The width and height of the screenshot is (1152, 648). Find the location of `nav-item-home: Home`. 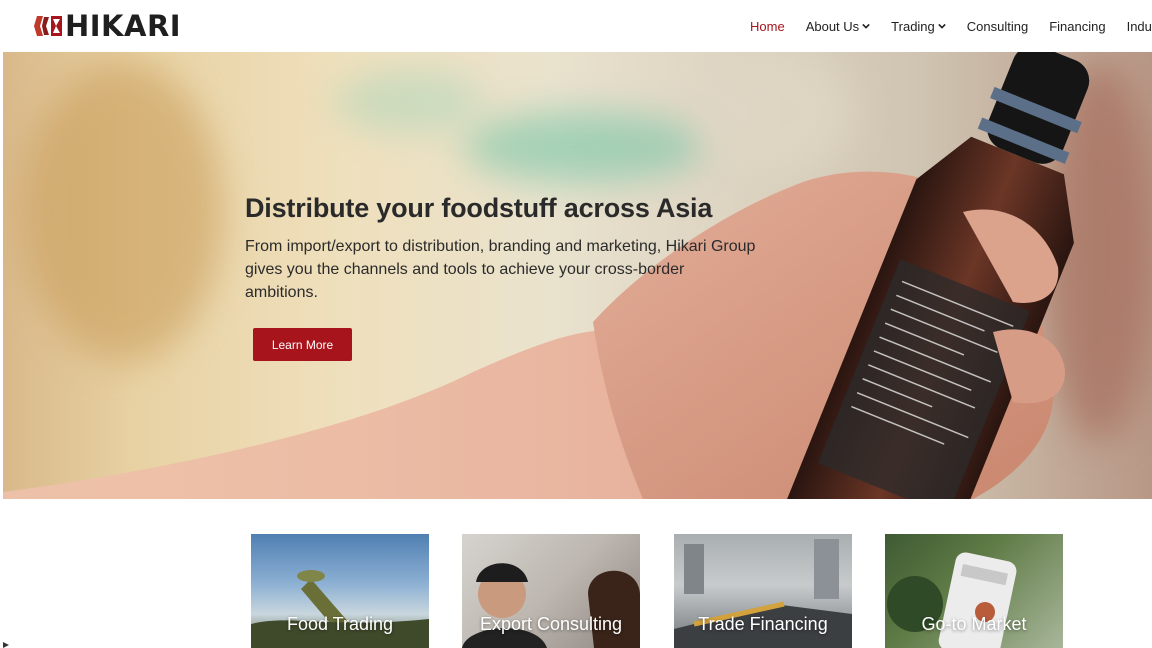

nav-item-home: Home is located at coordinates (767, 26).